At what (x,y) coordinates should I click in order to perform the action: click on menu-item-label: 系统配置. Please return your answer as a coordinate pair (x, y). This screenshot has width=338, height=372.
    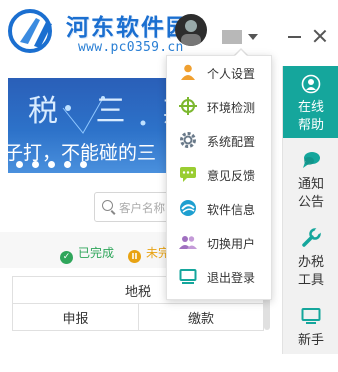
    Looking at the image, I should click on (231, 142).